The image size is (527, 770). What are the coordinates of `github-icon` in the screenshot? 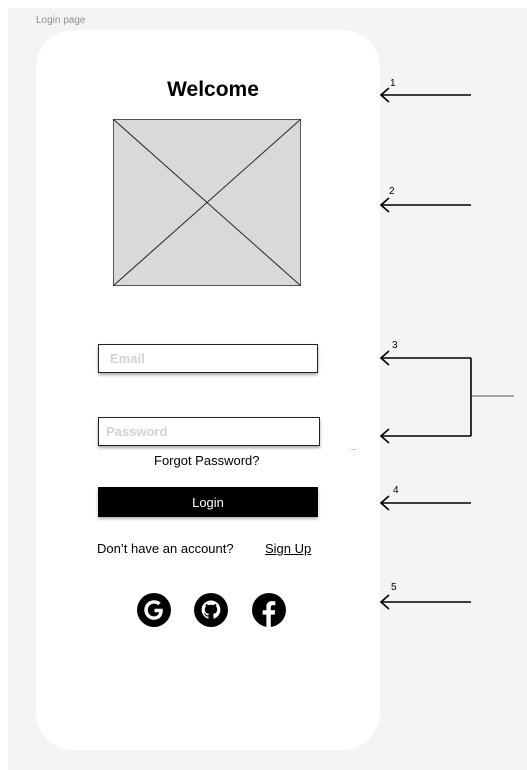 It's located at (211, 610).